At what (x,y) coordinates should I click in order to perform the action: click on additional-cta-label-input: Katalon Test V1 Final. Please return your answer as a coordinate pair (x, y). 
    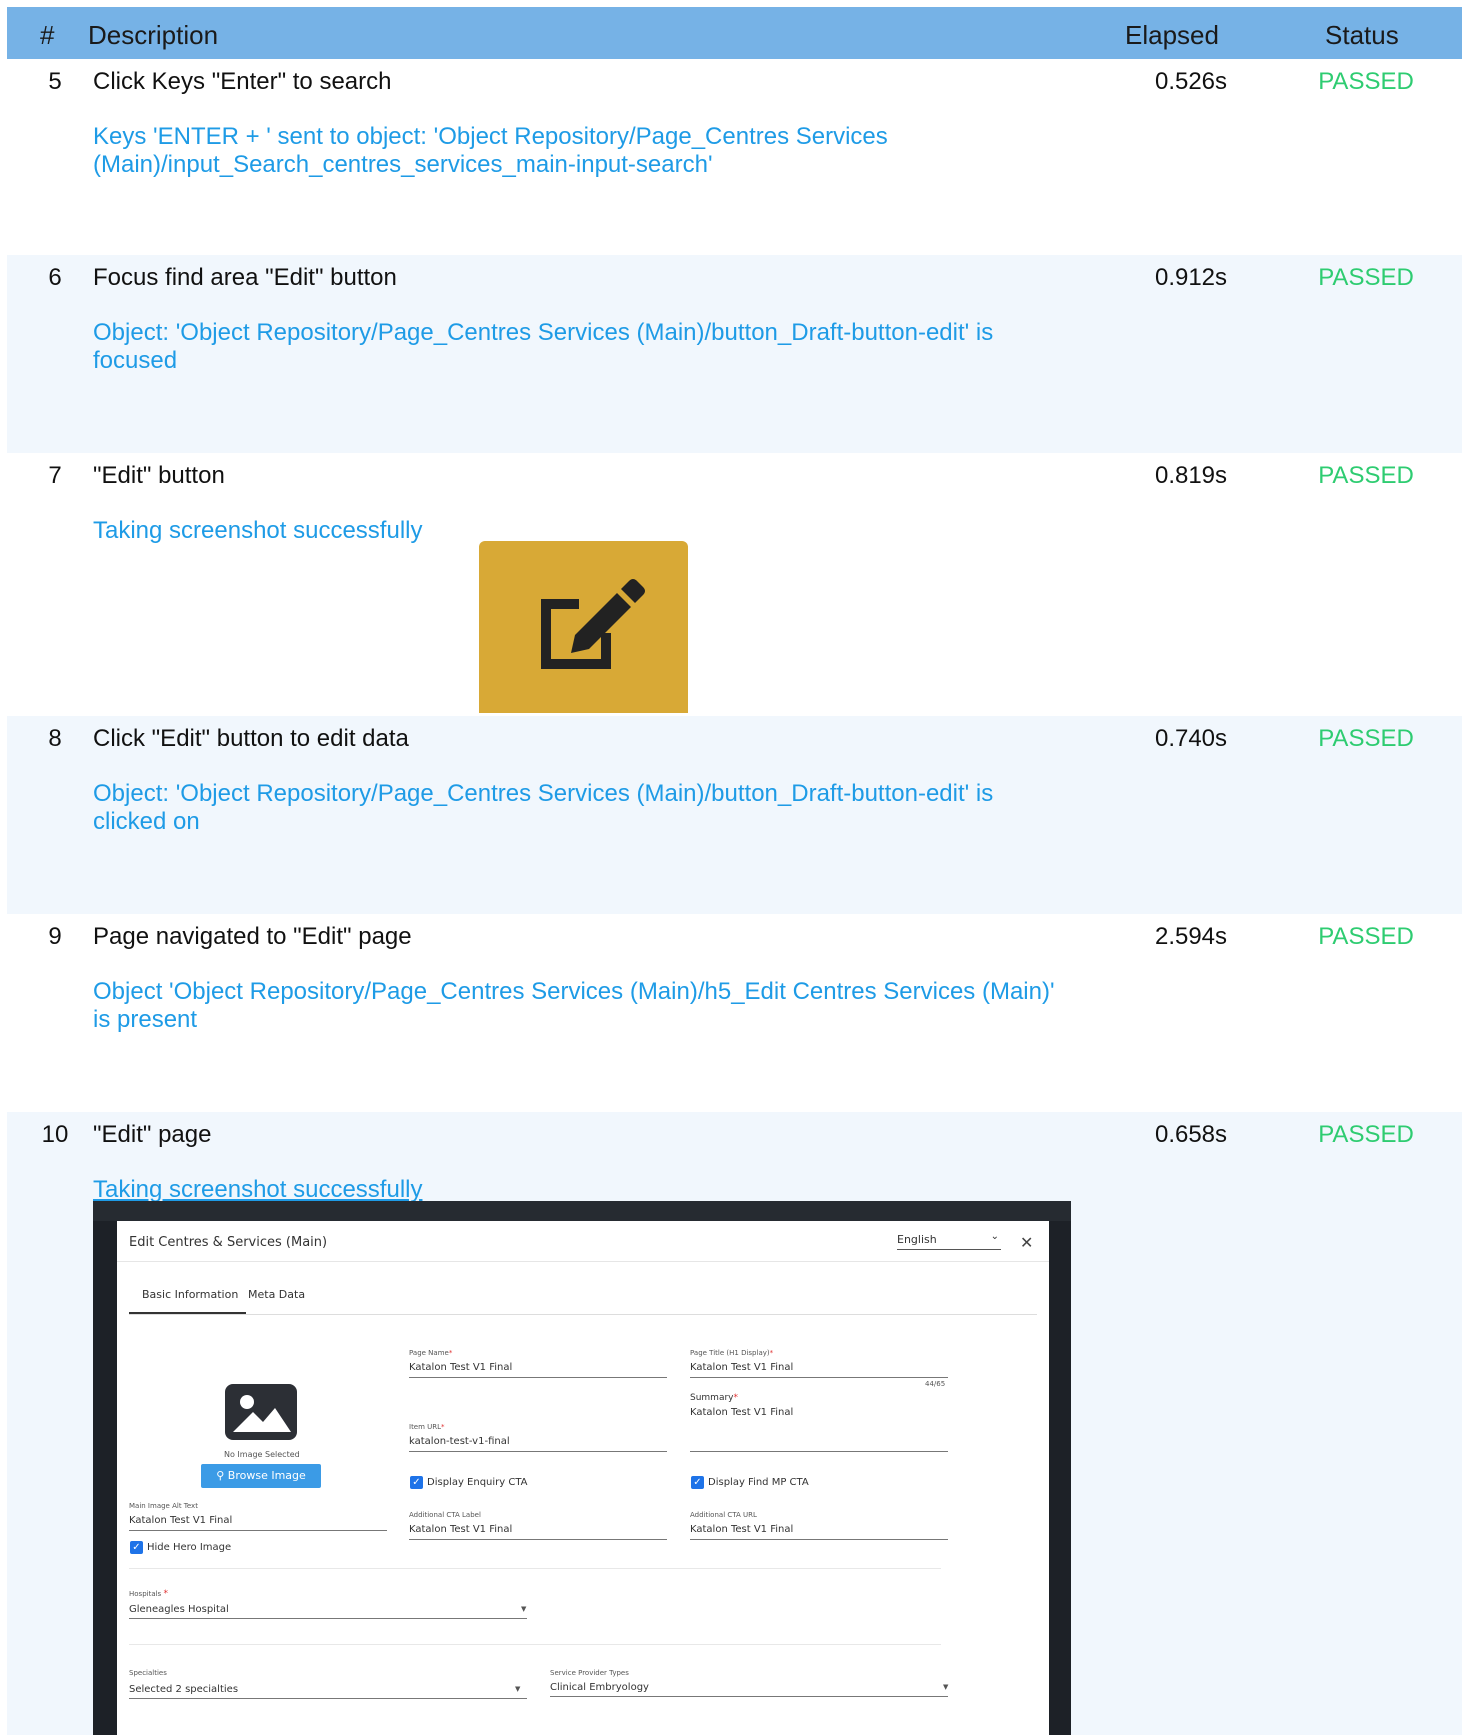
    Looking at the image, I should click on (460, 1529).